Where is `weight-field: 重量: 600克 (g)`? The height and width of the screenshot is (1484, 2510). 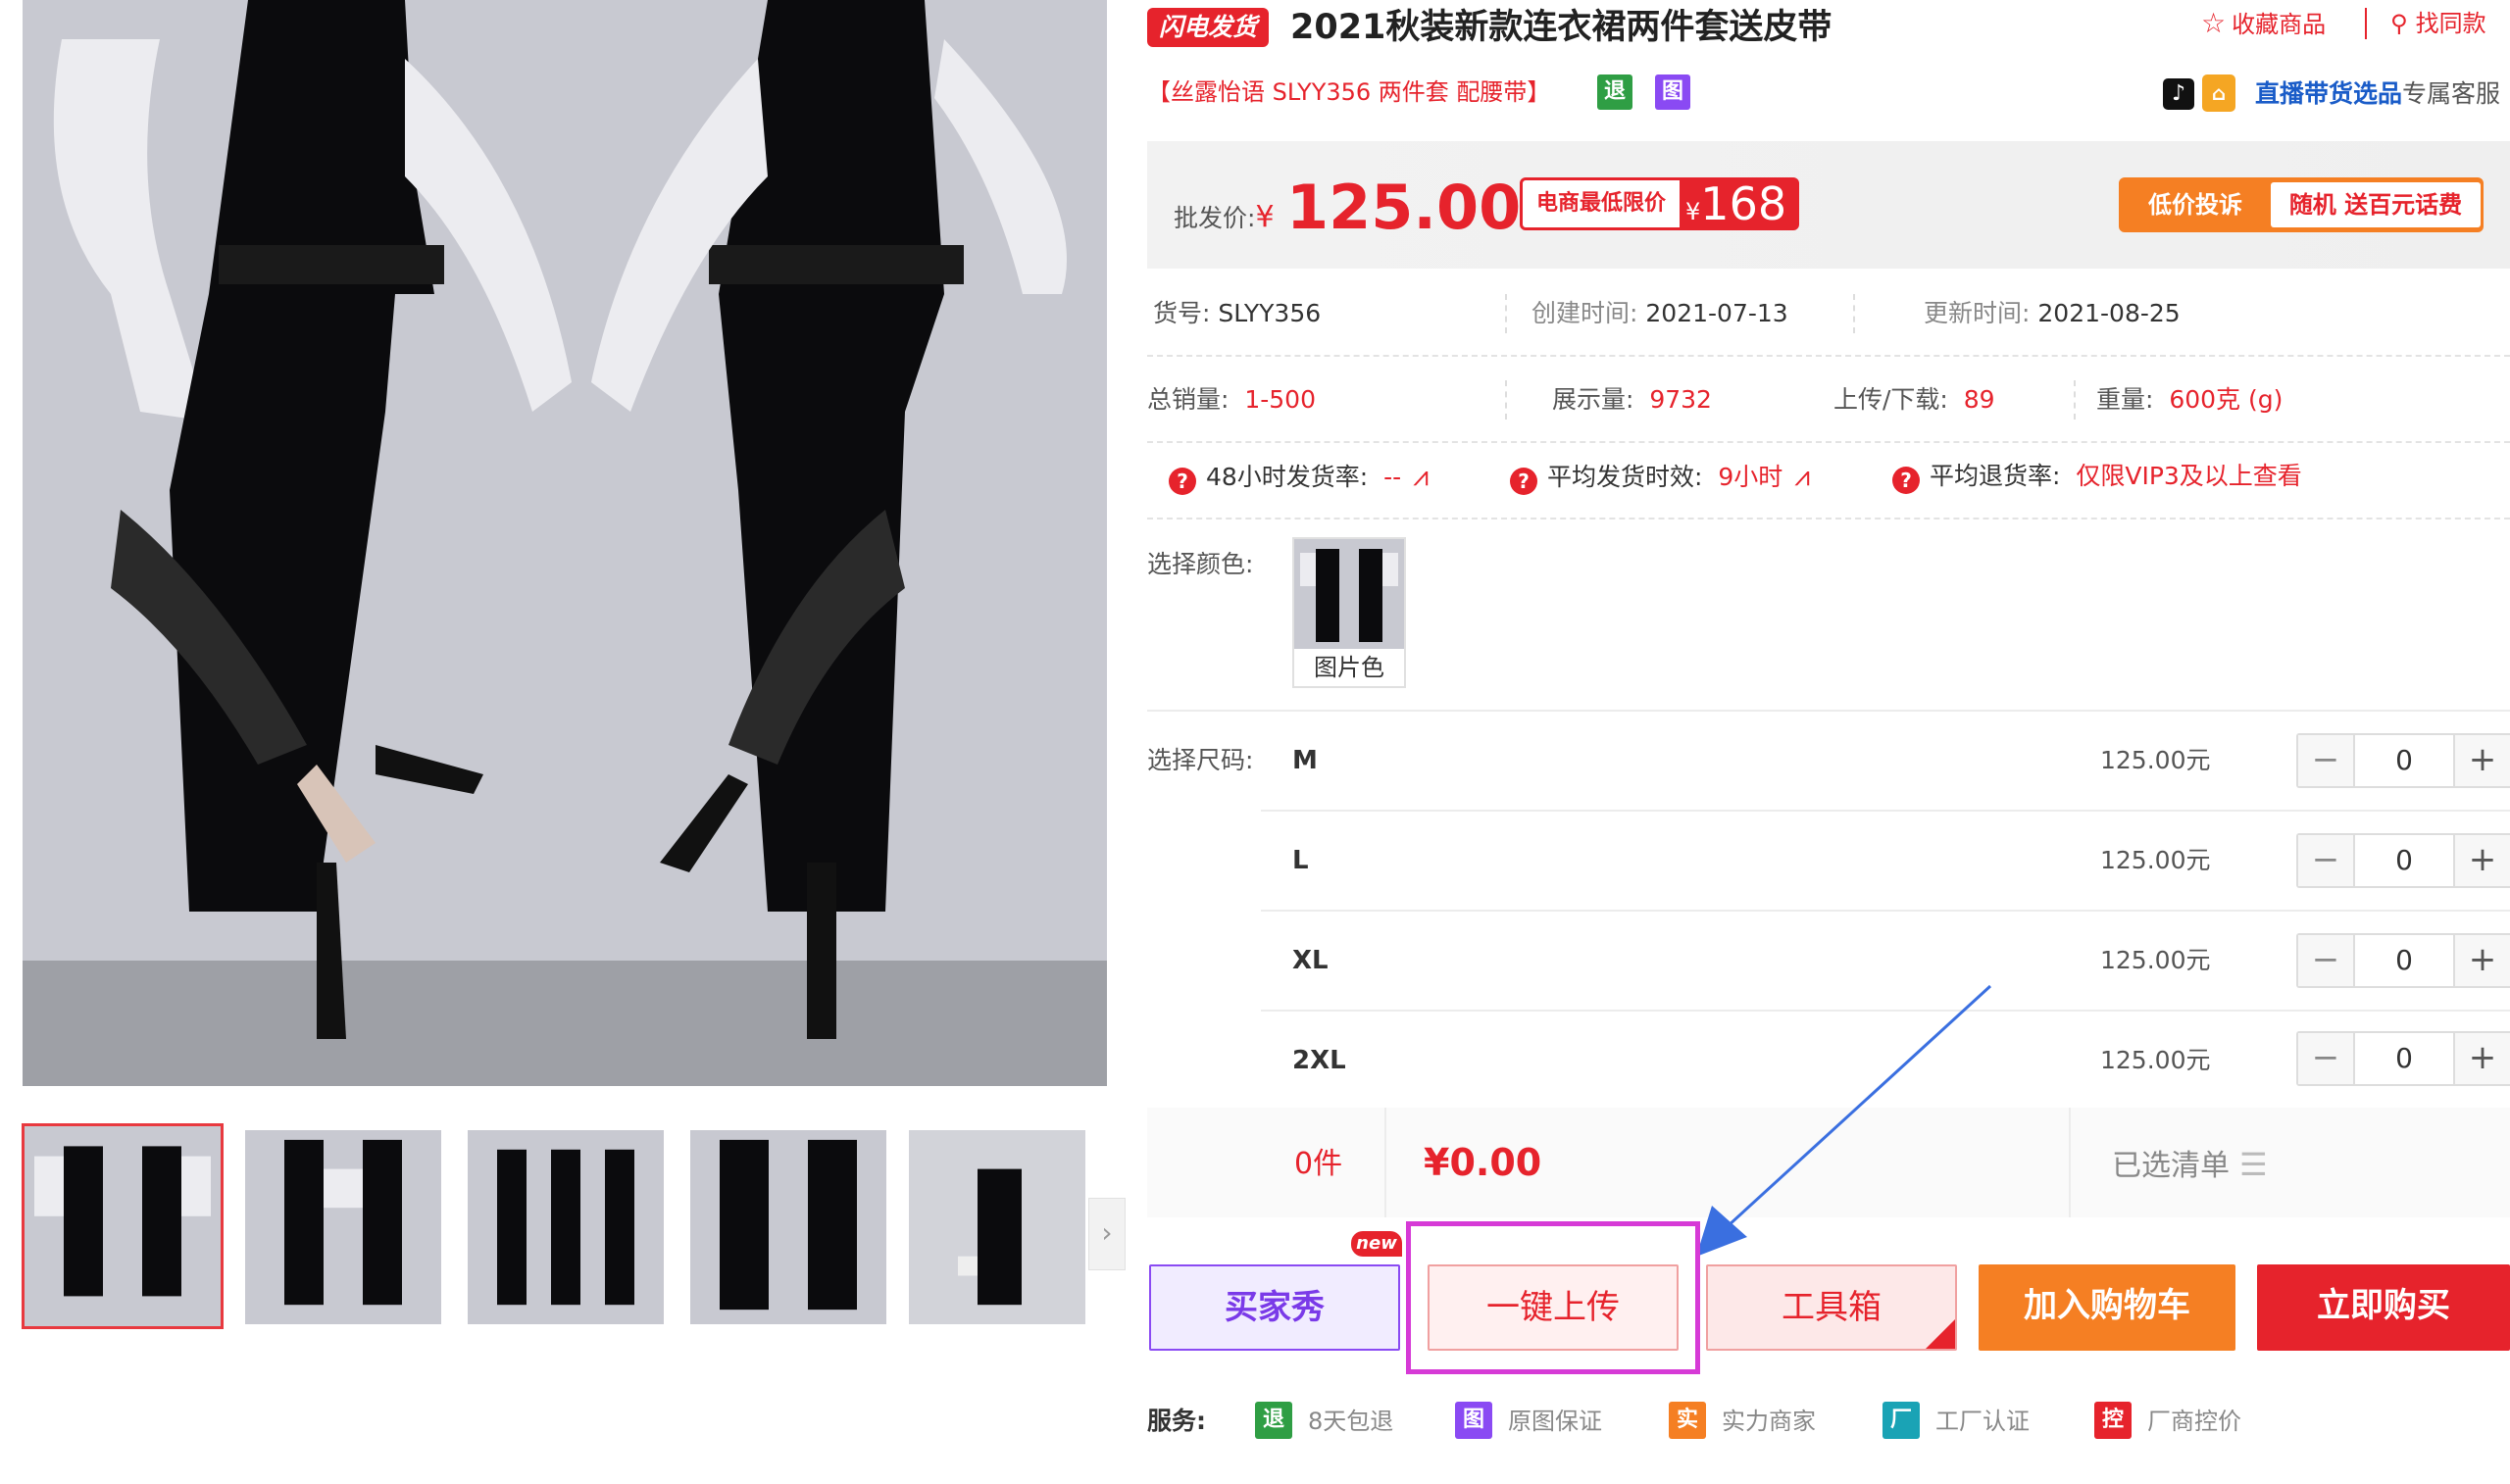 weight-field: 重量: 600克 (g) is located at coordinates (2190, 399).